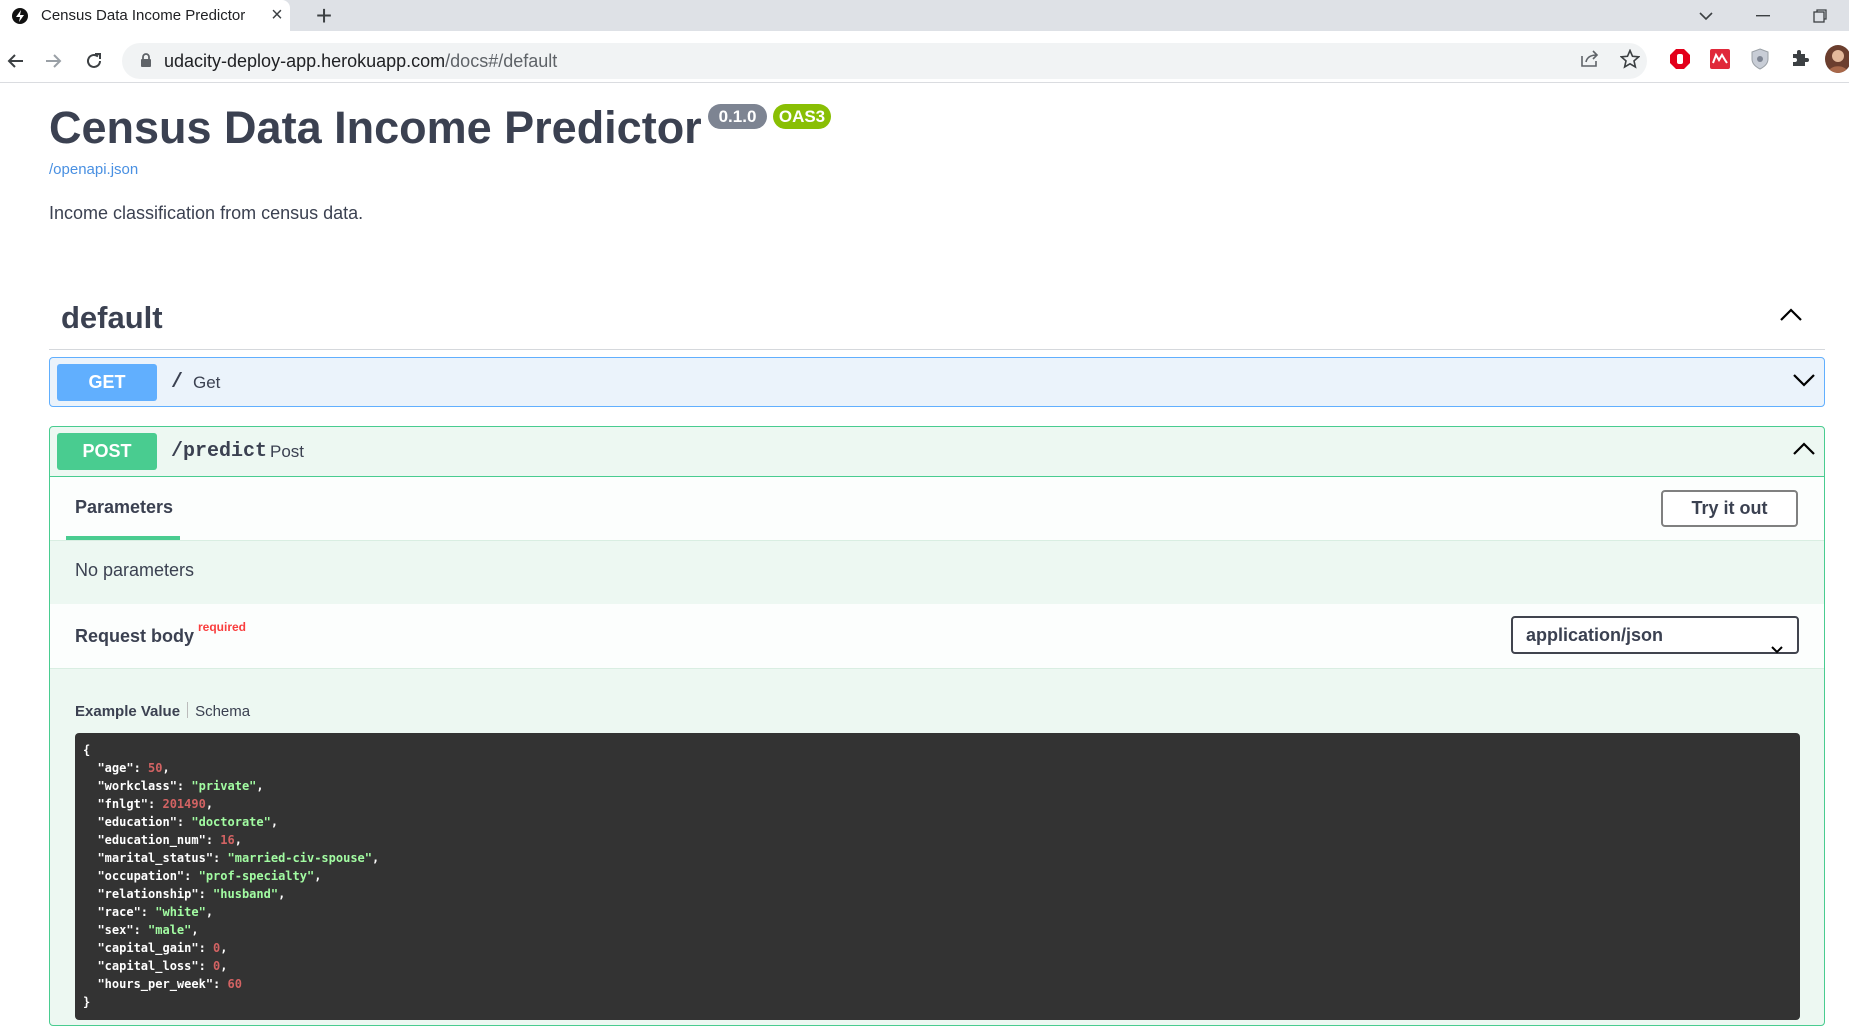 The width and height of the screenshot is (1849, 1026). What do you see at coordinates (177, 382) in the screenshot?
I see `operation-path: /` at bounding box center [177, 382].